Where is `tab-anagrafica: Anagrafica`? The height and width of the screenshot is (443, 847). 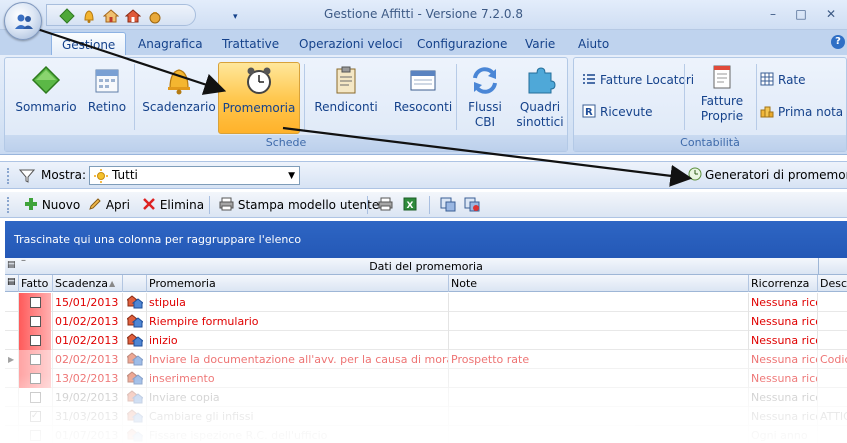 tab-anagrafica: Anagrafica is located at coordinates (170, 44).